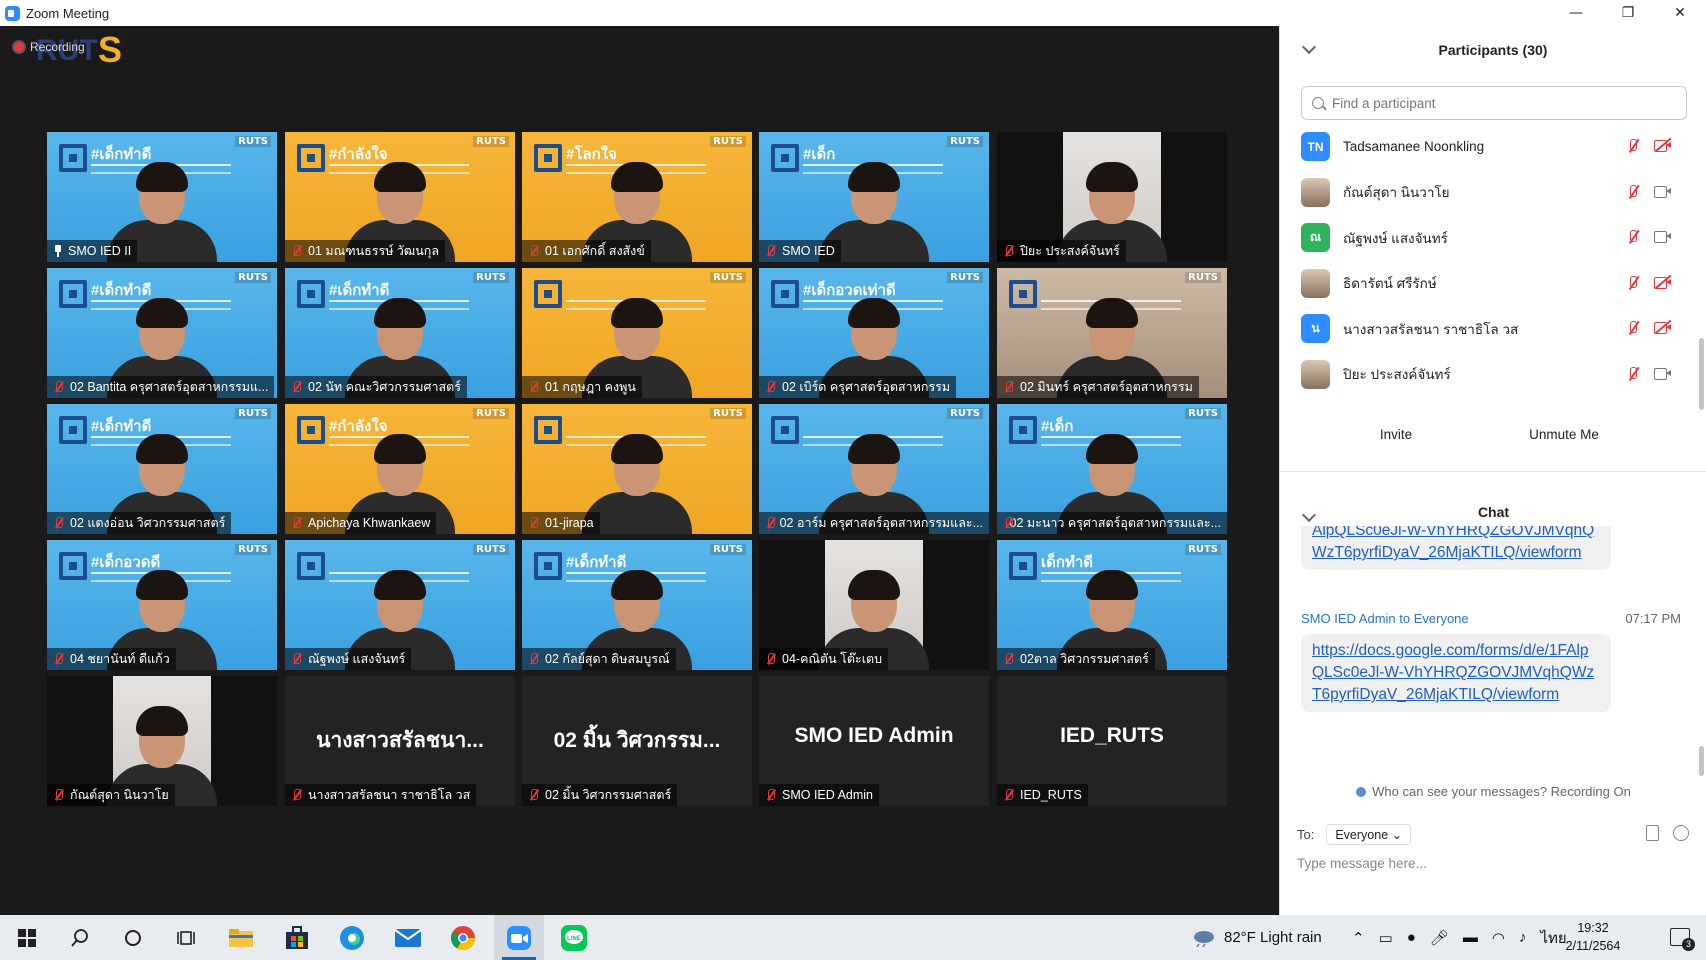 Image resolution: width=1706 pixels, height=960 pixels. I want to click on onedrive-icon: ▭, so click(1386, 938).